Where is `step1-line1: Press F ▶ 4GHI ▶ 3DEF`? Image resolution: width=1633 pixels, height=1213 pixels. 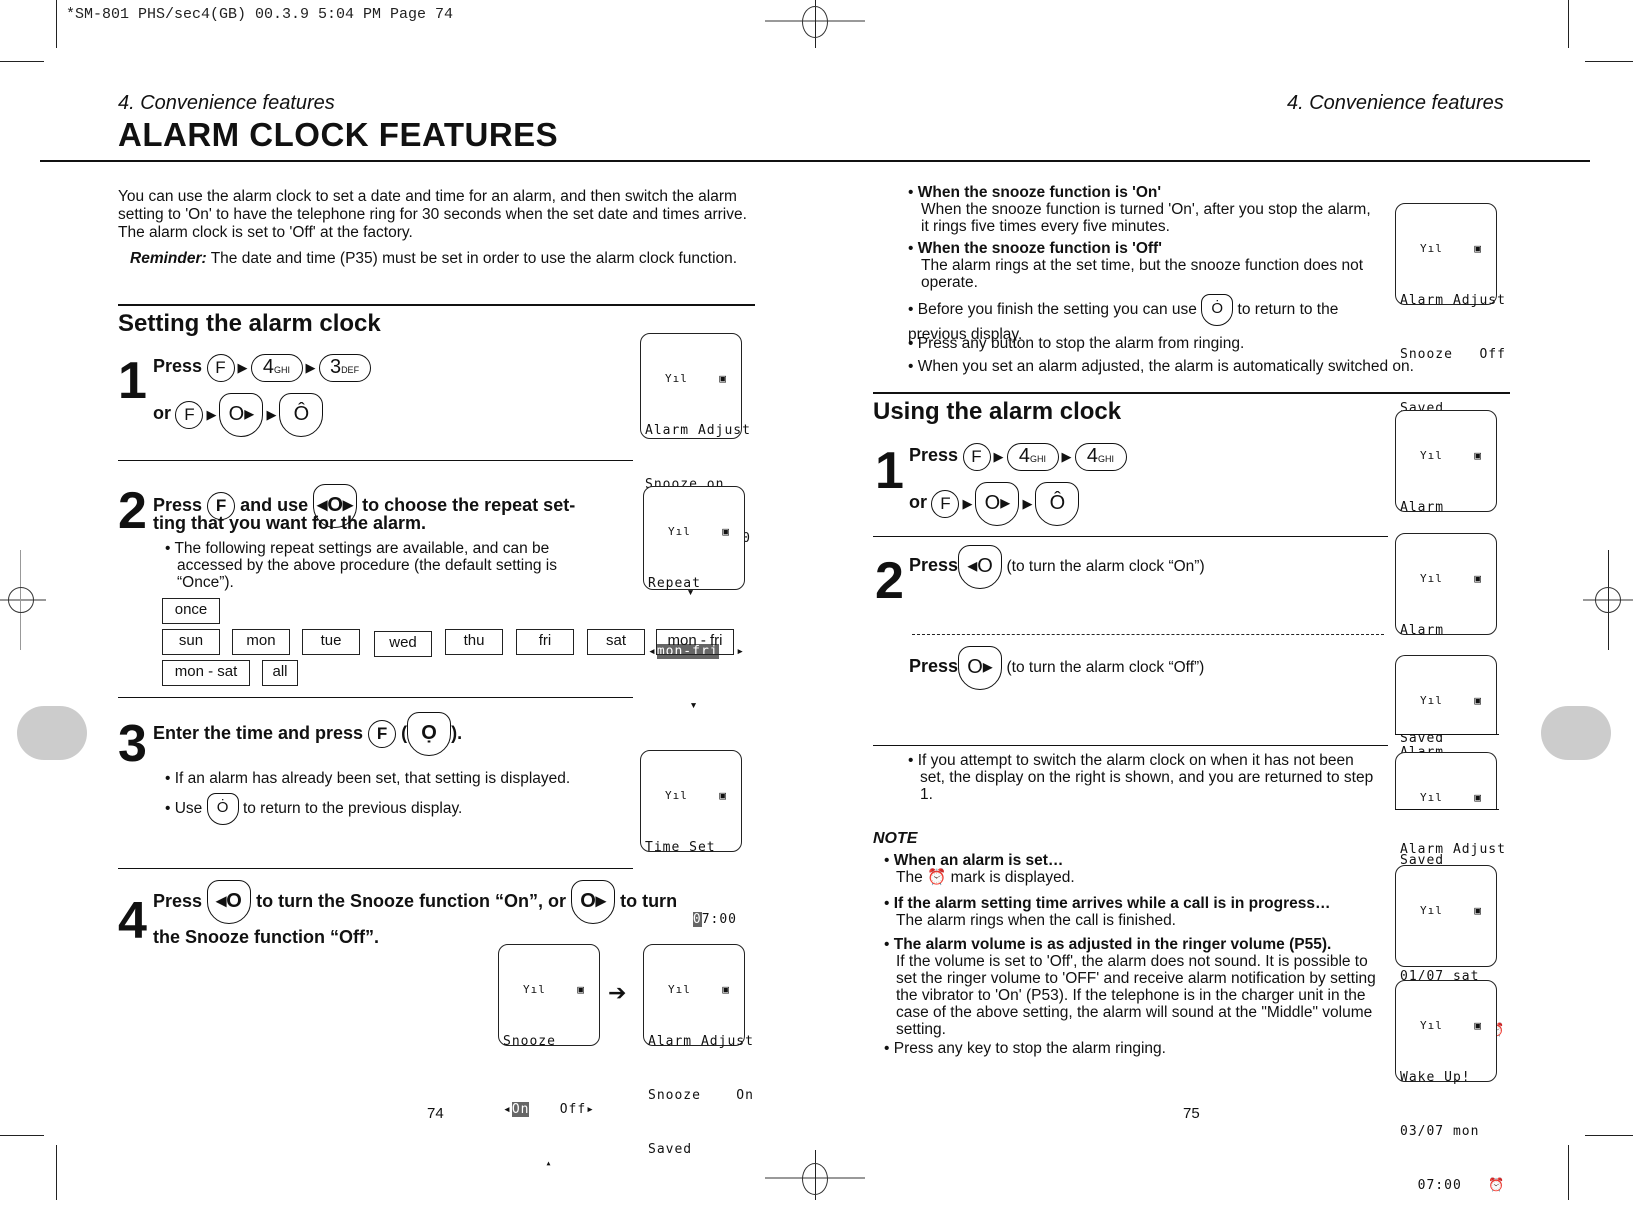 step1-line1: Press F ▶ 4GHI ▶ 3DEF is located at coordinates (262, 368).